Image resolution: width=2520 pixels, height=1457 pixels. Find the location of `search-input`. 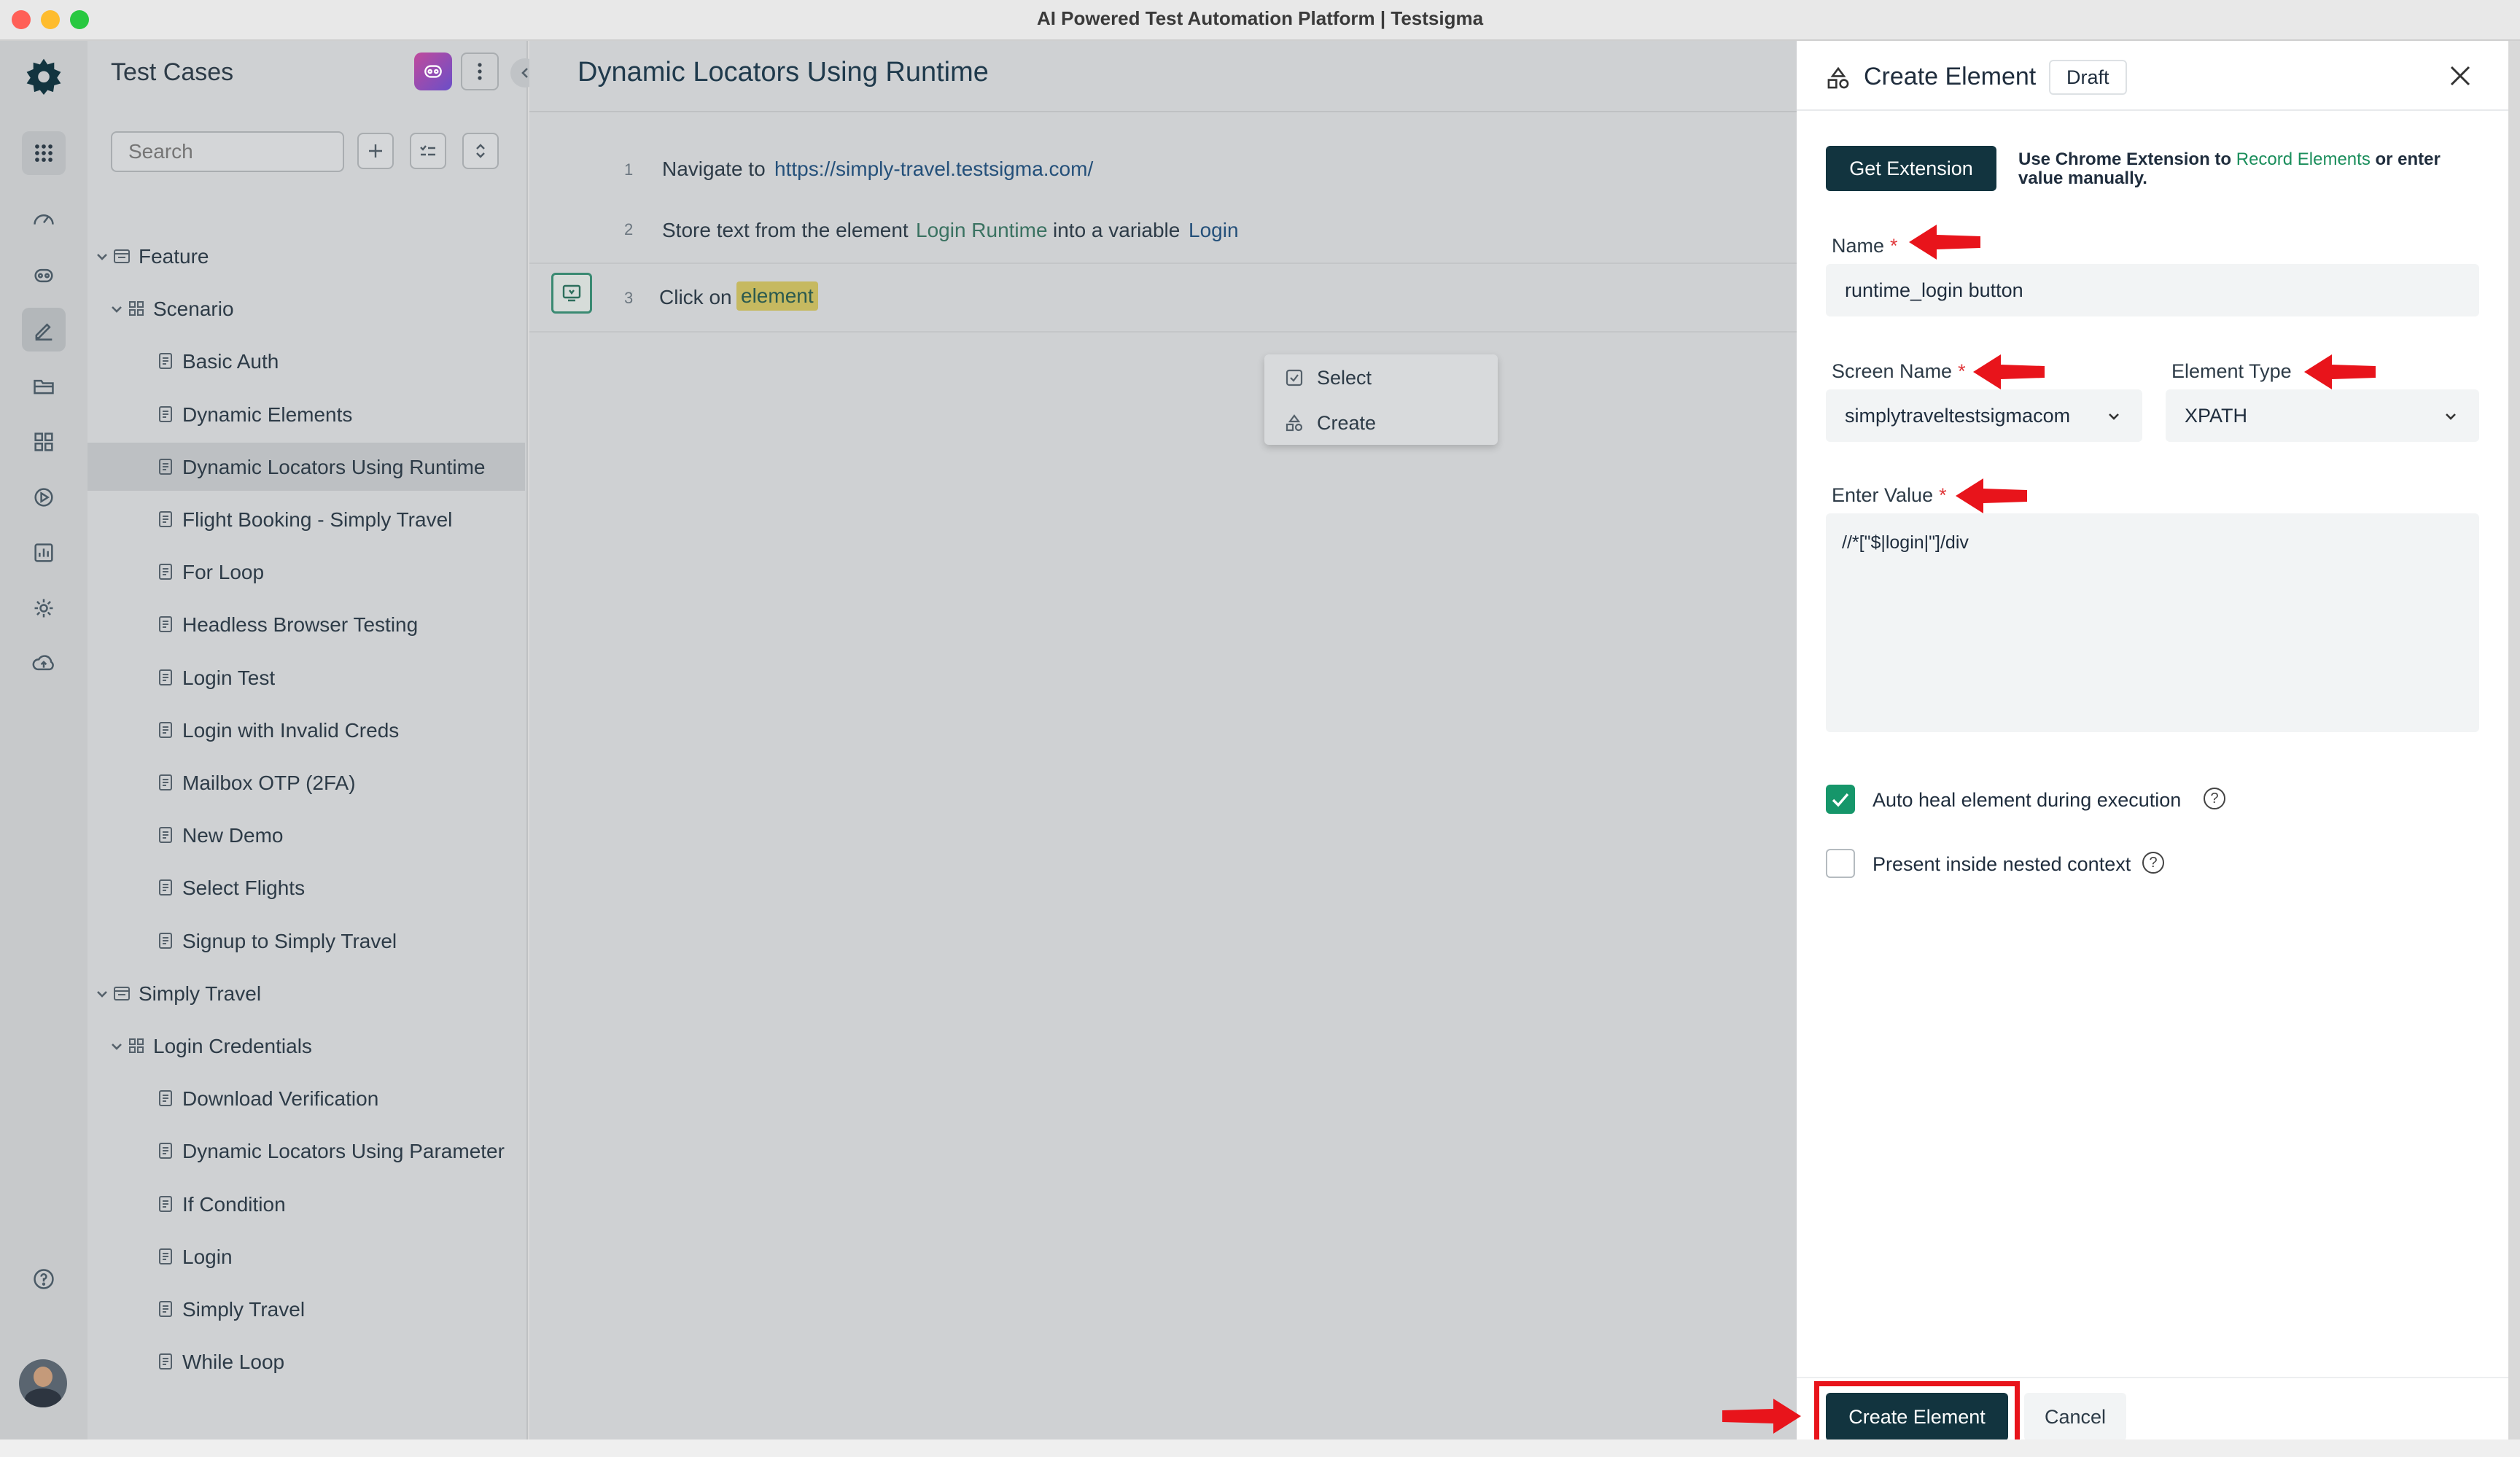

search-input is located at coordinates (227, 152).